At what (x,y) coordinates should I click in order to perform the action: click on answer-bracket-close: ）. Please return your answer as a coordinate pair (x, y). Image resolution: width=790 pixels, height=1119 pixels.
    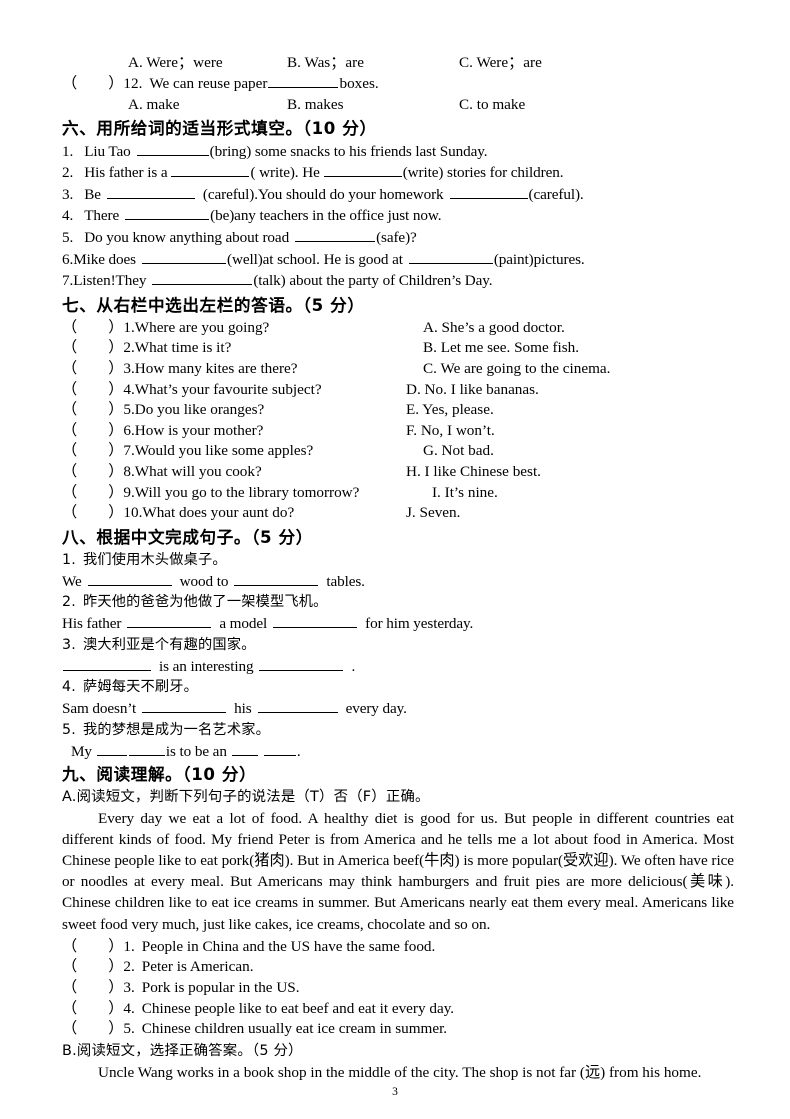
    Looking at the image, I should click on (116, 83).